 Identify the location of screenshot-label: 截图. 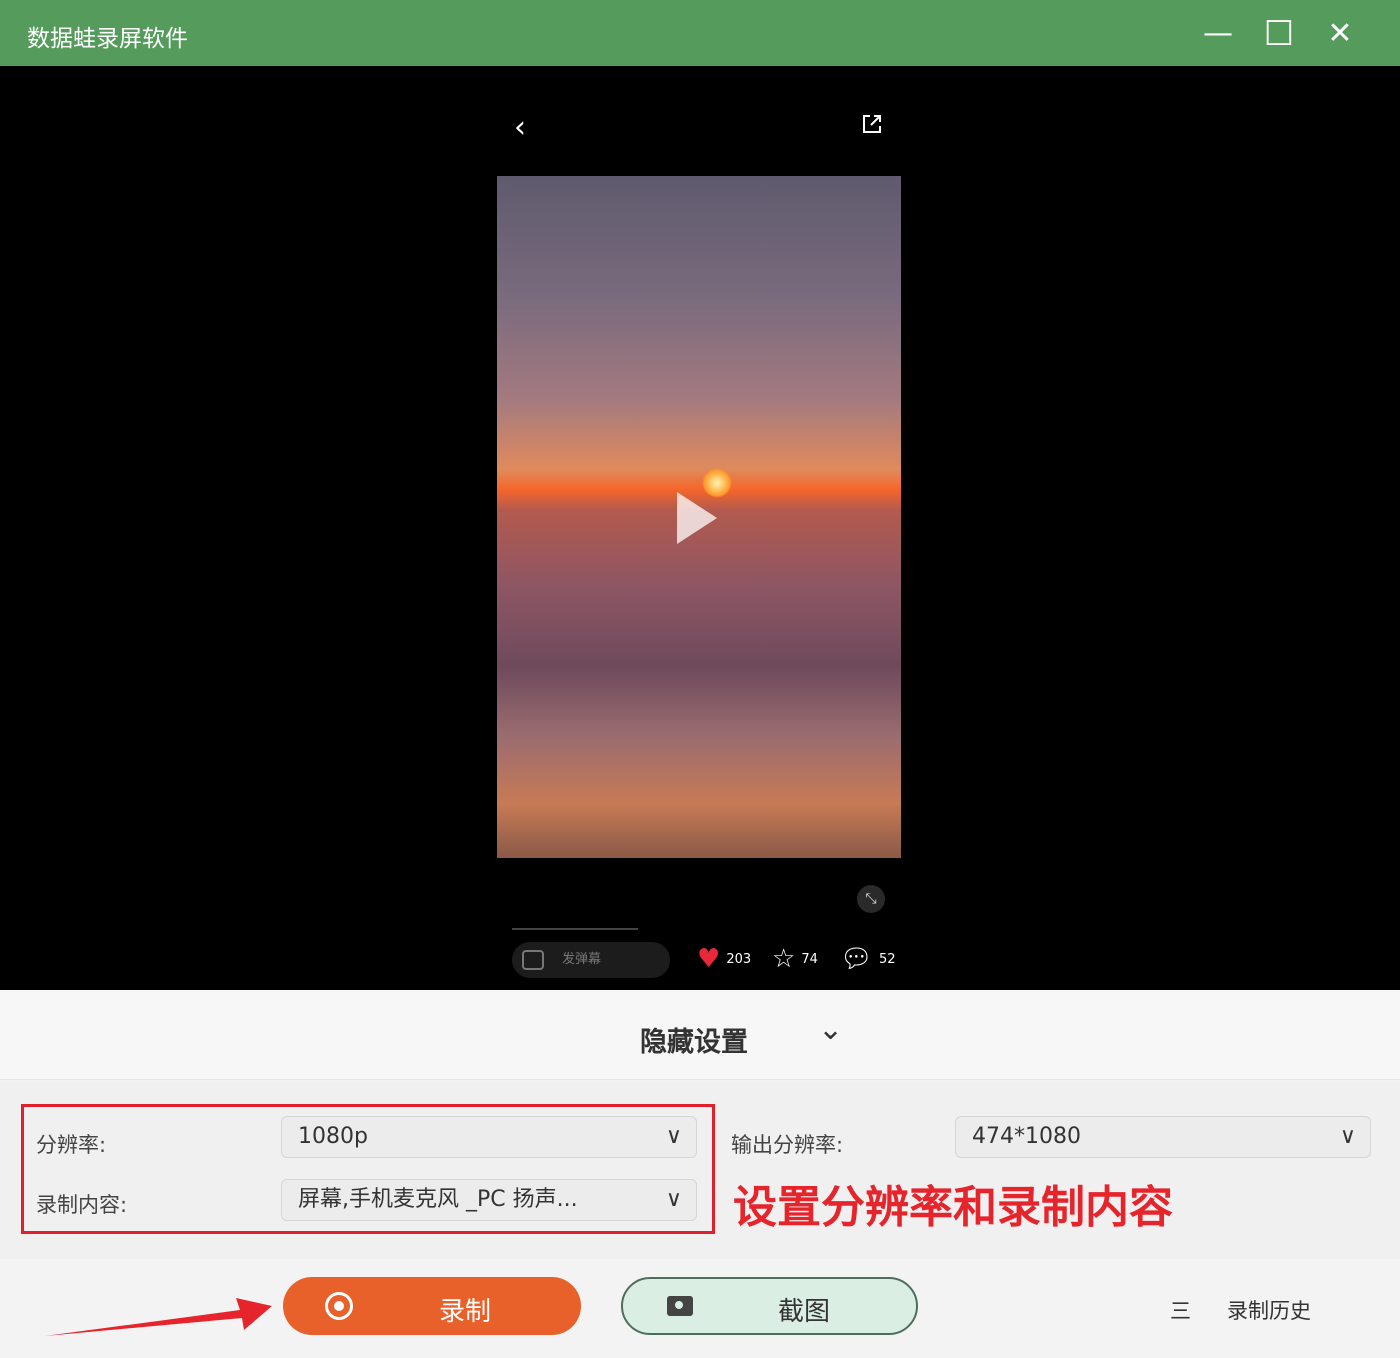
(804, 1312).